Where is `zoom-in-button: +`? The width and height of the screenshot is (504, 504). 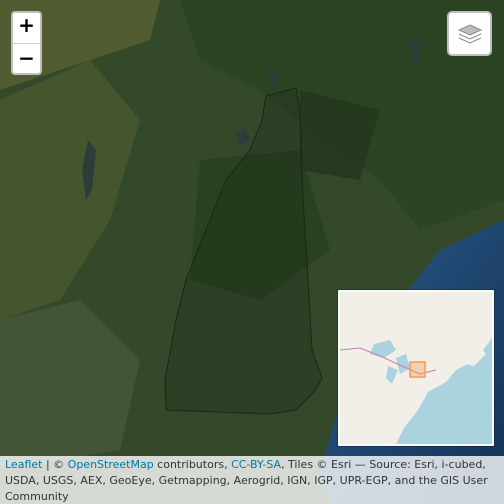 zoom-in-button: + is located at coordinates (26, 28).